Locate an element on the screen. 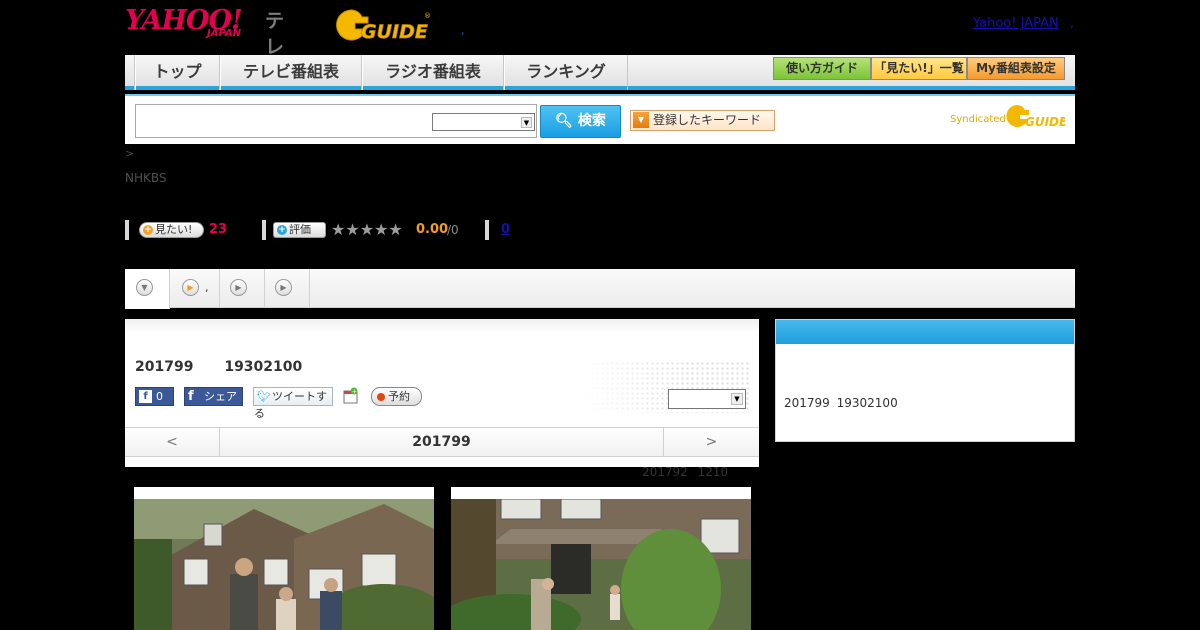 This screenshot has width=1200, height=630. rating-value: 0.00 is located at coordinates (432, 229).